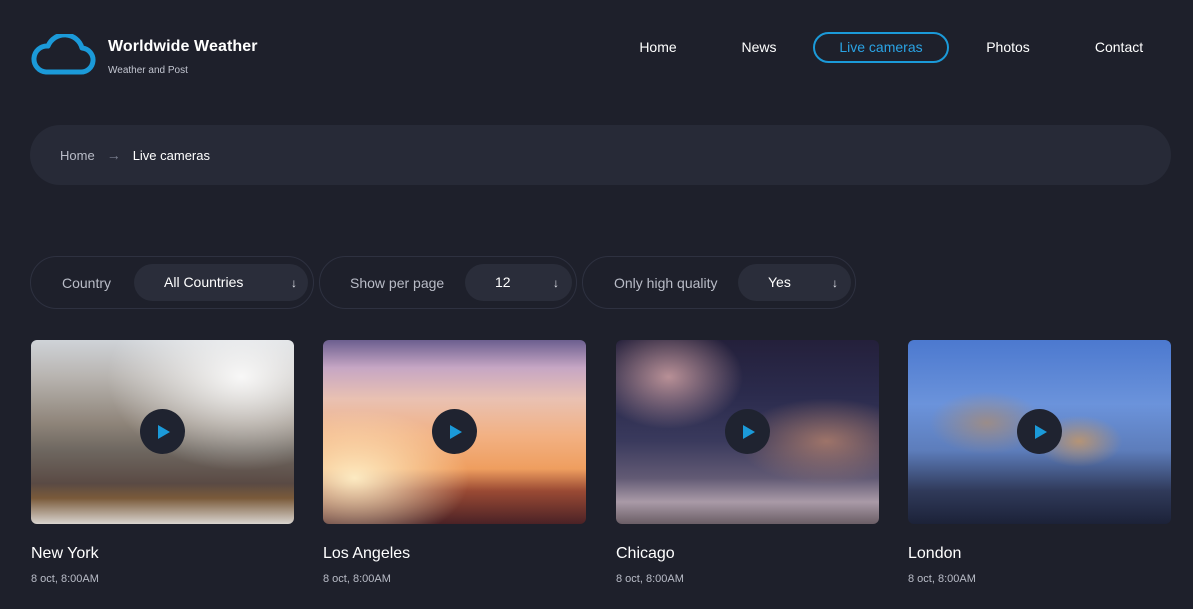 The image size is (1193, 609). I want to click on camera-card: London 8 oct, 8:00AM, so click(1039, 462).